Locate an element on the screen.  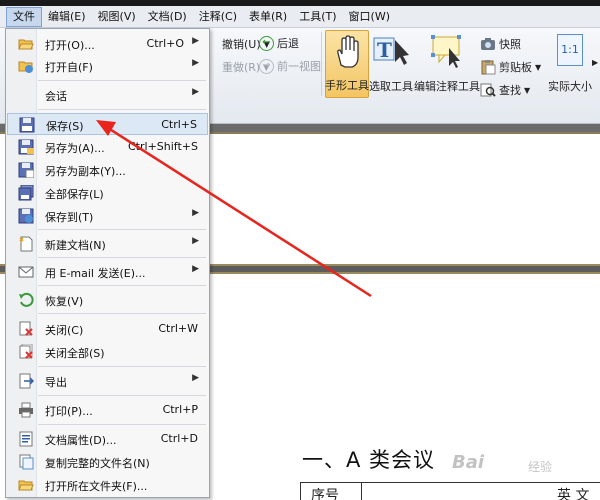
find-icon is located at coordinates (488, 90).